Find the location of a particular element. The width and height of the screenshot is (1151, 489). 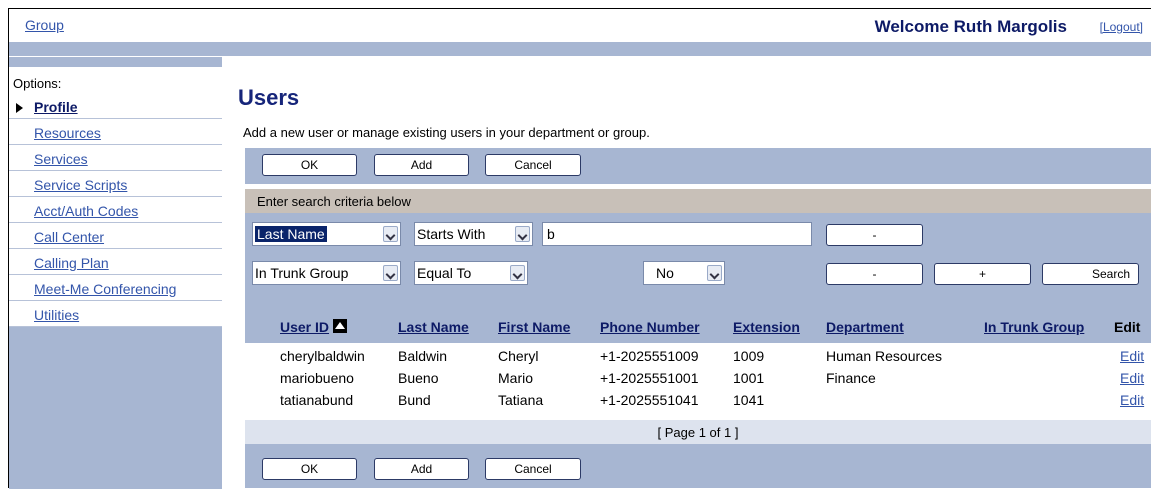

sidebar-item-meet-me-conferencing: Meet-Me Conferencing is located at coordinates (115, 288).